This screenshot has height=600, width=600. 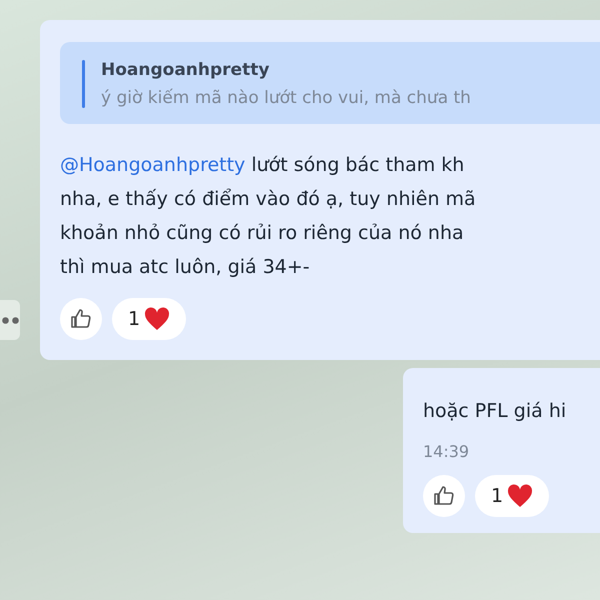 I want to click on quoted-text: ý giờ kiếm mã nào lướt cho vui, mà chưa th, so click(x=286, y=98).